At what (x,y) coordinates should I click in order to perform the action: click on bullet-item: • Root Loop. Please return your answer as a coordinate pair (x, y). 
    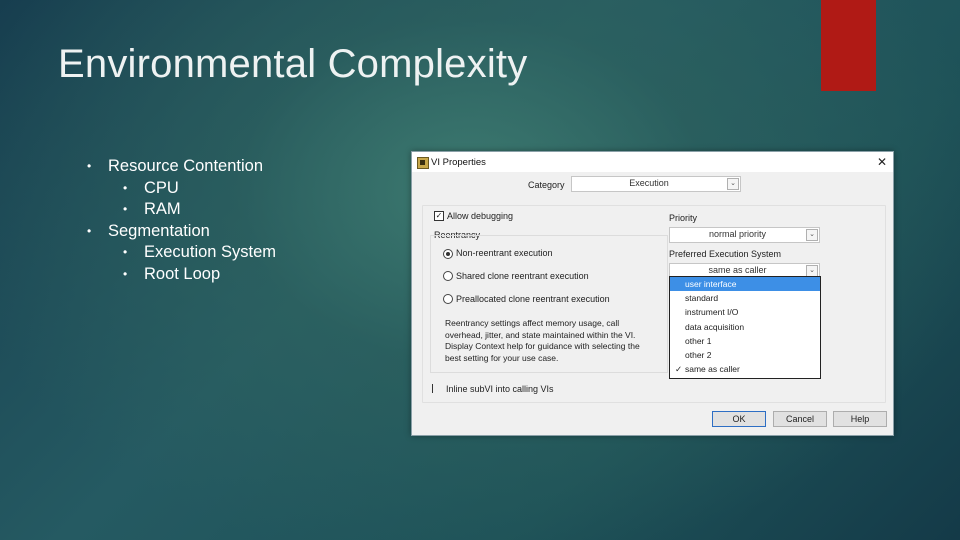
    Looking at the image, I should click on (182, 275).